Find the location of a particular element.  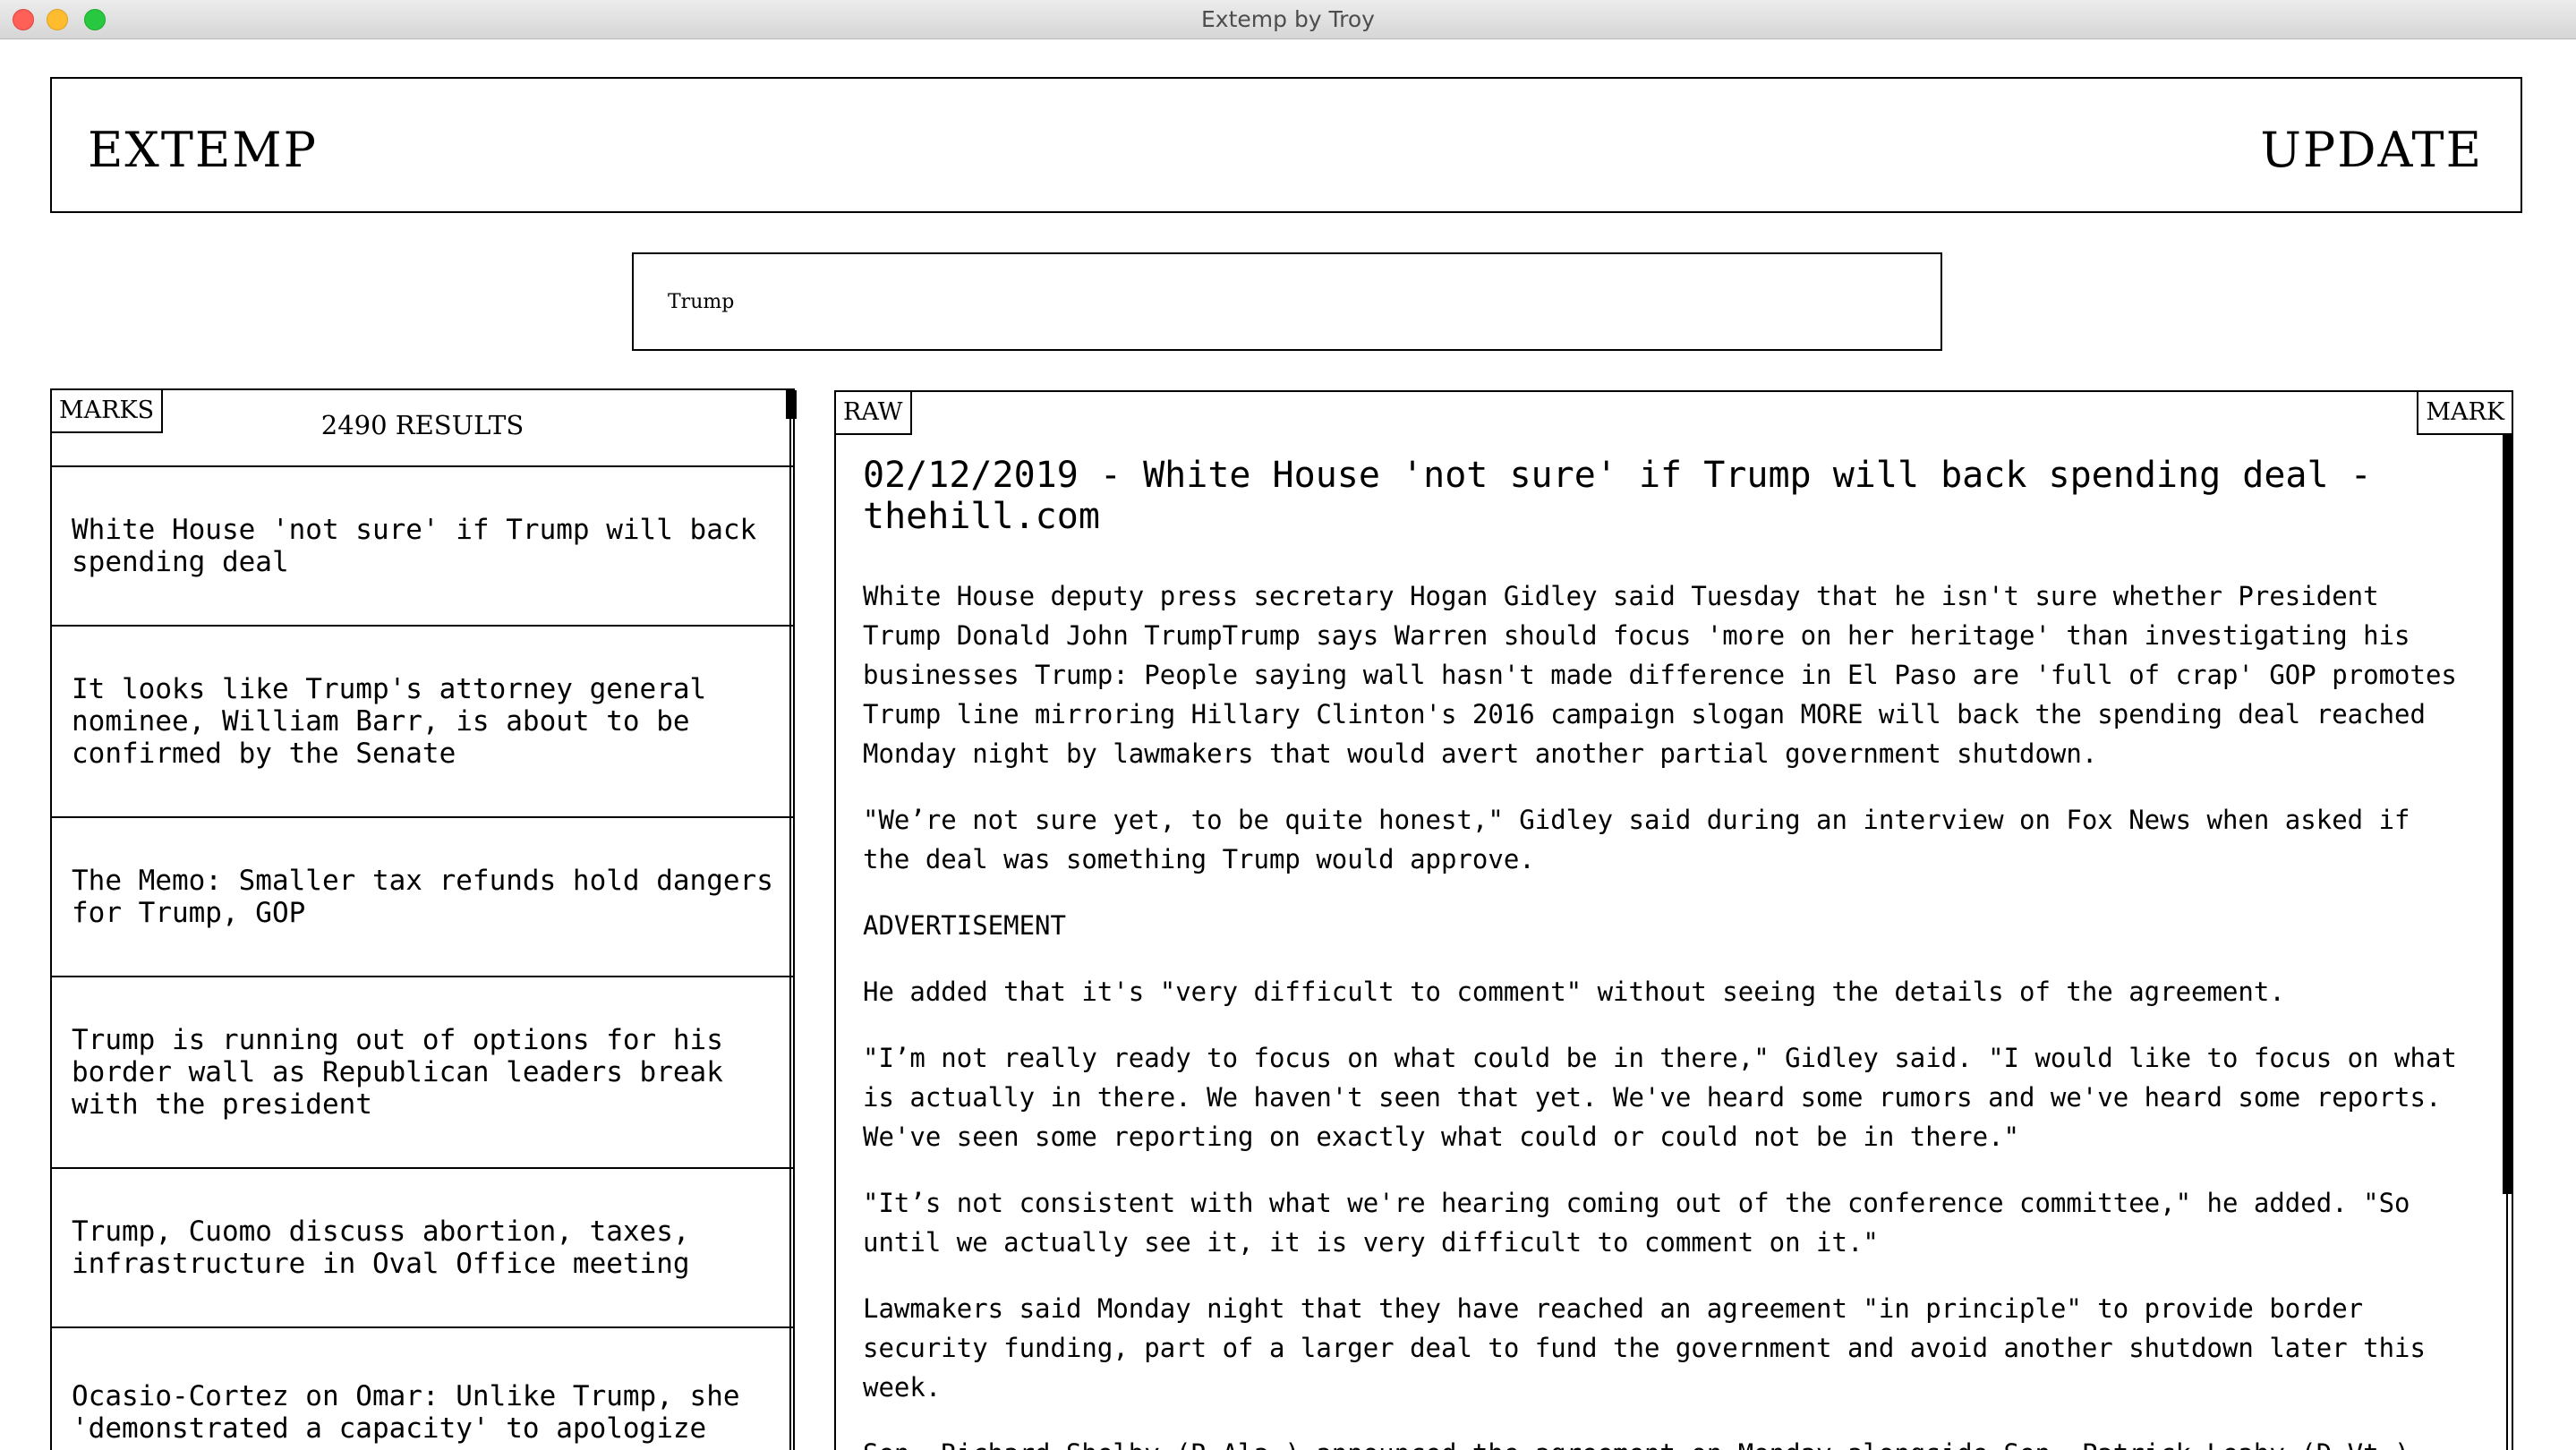

window-titlebar: Extemp by Troy is located at coordinates (1288, 19).